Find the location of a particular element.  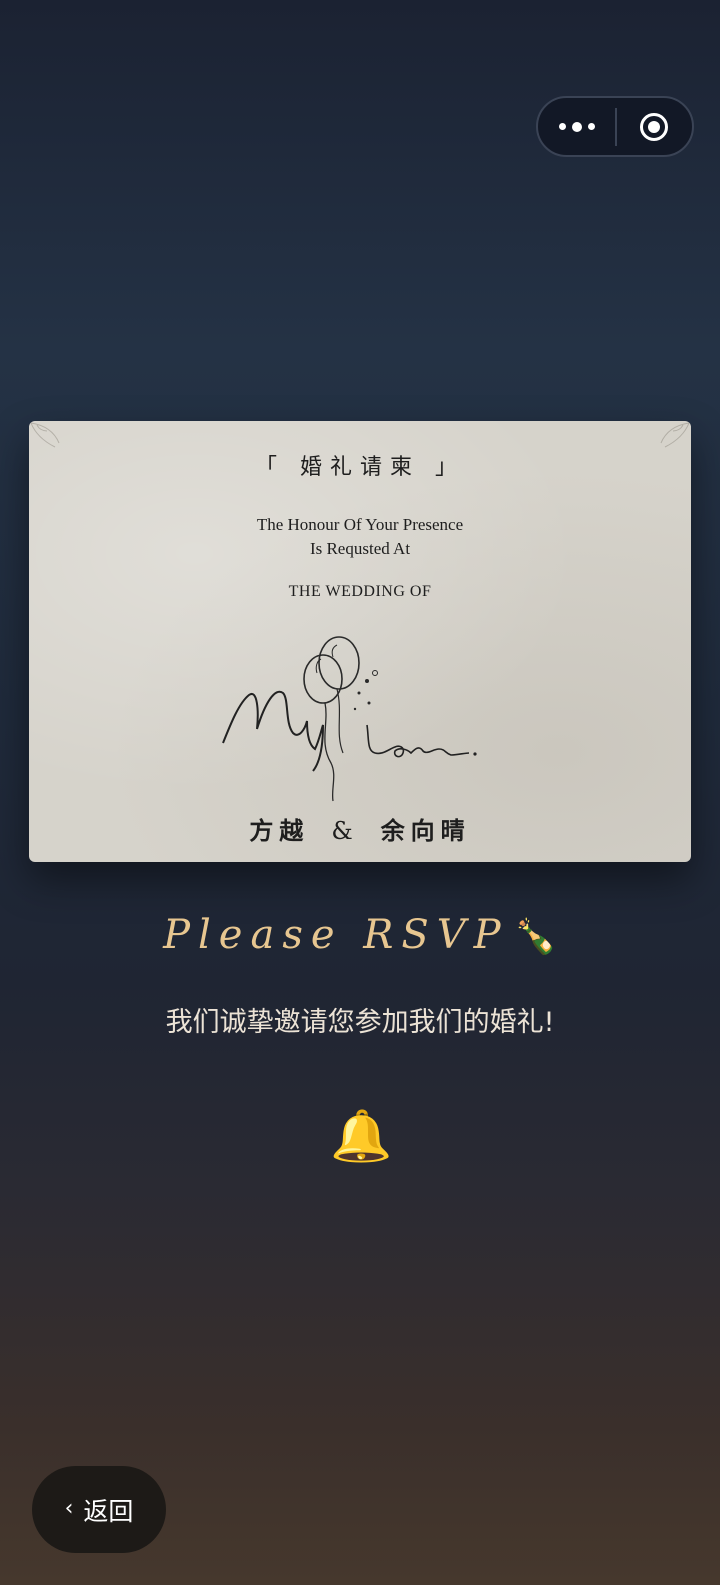

more-dots-icon is located at coordinates (562, 126).